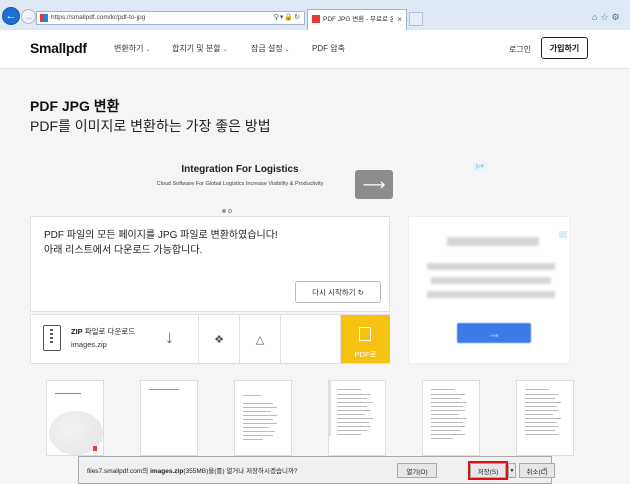 The image size is (630, 484). I want to click on google-drive-icon: △, so click(260, 339).